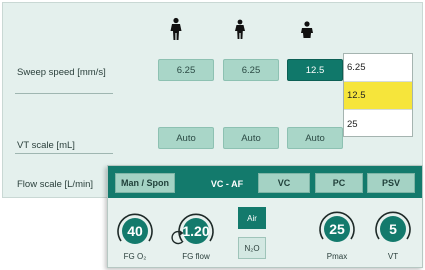 This screenshot has height=270, width=425. What do you see at coordinates (391, 183) in the screenshot?
I see `tab-psv: PSV` at bounding box center [391, 183].